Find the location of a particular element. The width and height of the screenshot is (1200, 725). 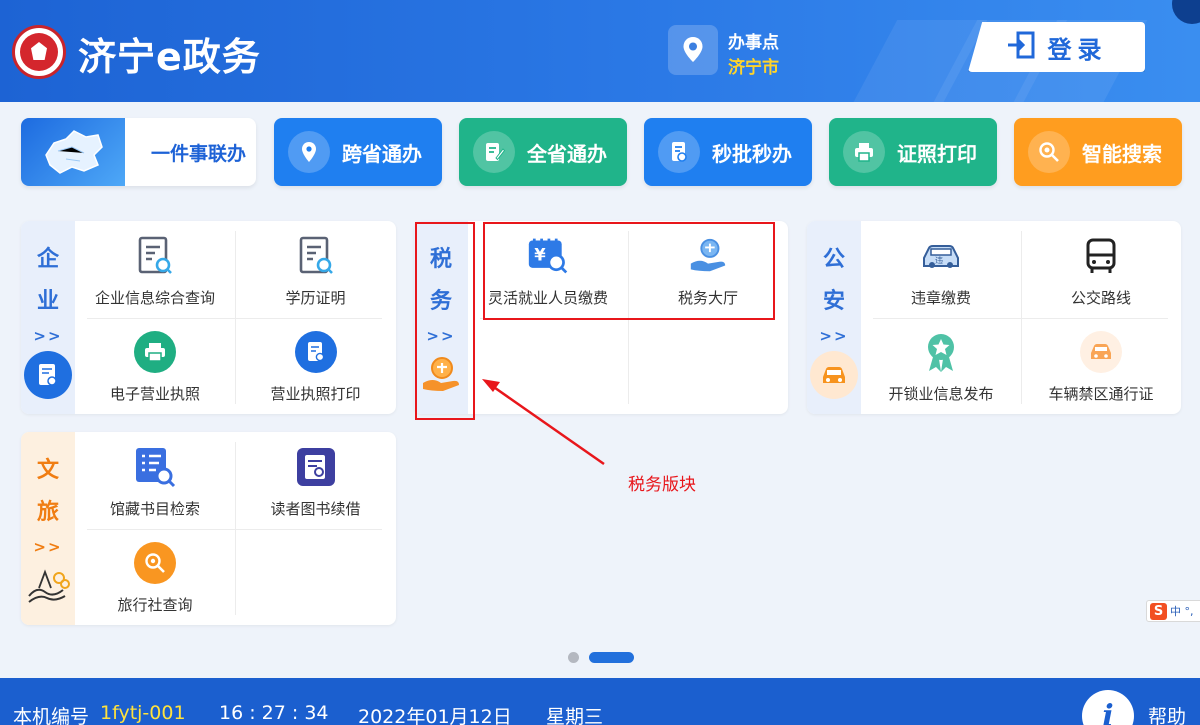

help-label: 帮助 is located at coordinates (1167, 713).